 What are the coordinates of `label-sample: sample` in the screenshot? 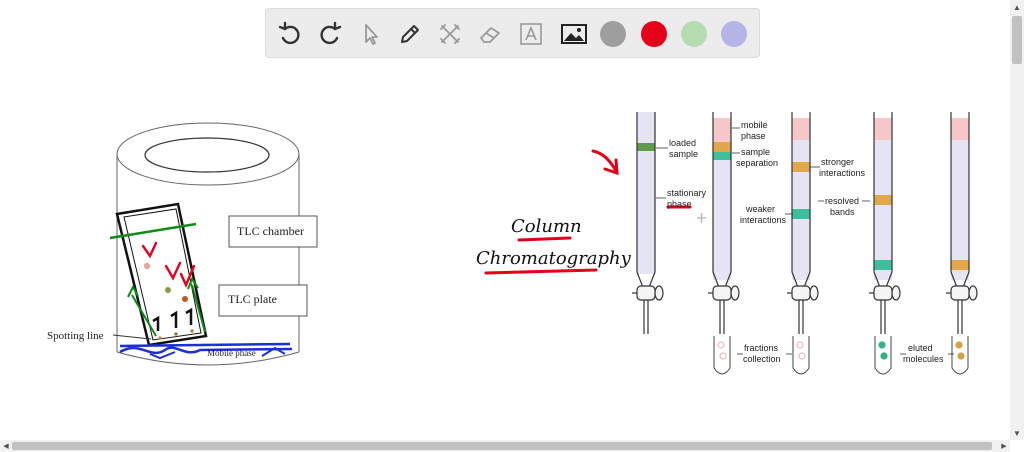 It's located at (683, 154).